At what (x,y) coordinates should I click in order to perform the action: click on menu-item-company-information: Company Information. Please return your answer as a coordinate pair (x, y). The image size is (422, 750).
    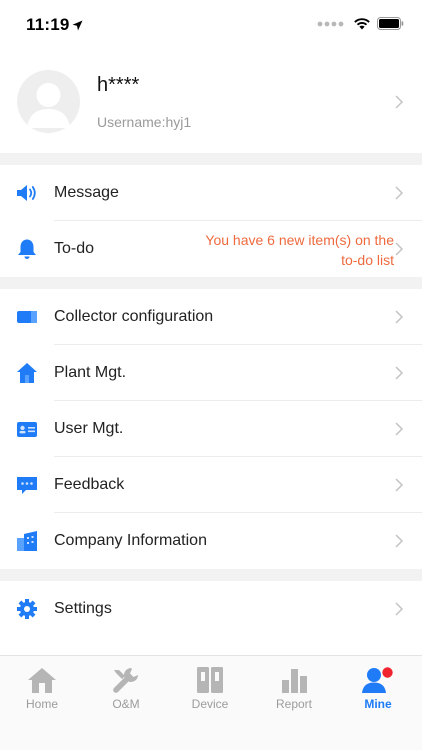
    Looking at the image, I should click on (211, 541).